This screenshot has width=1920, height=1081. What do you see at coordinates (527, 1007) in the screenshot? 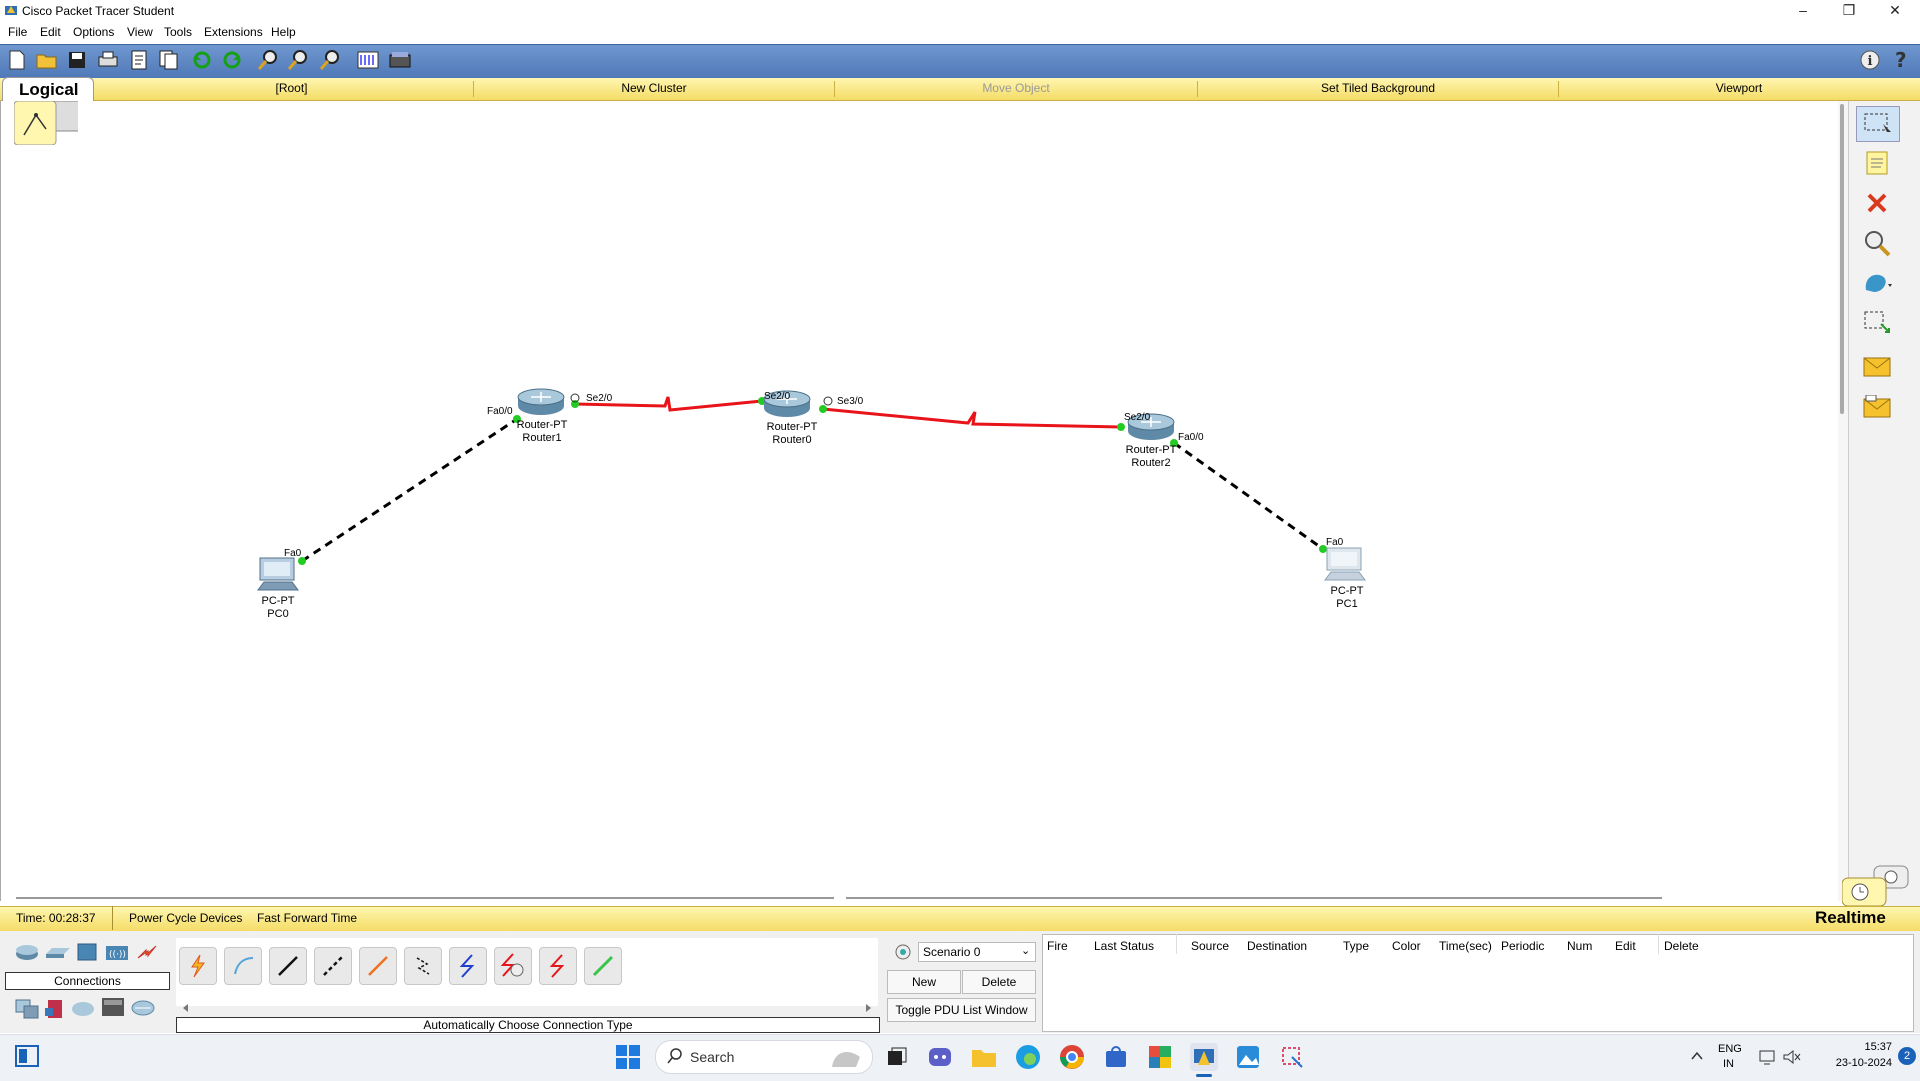
I see `connection-list-scrollbar` at bounding box center [527, 1007].